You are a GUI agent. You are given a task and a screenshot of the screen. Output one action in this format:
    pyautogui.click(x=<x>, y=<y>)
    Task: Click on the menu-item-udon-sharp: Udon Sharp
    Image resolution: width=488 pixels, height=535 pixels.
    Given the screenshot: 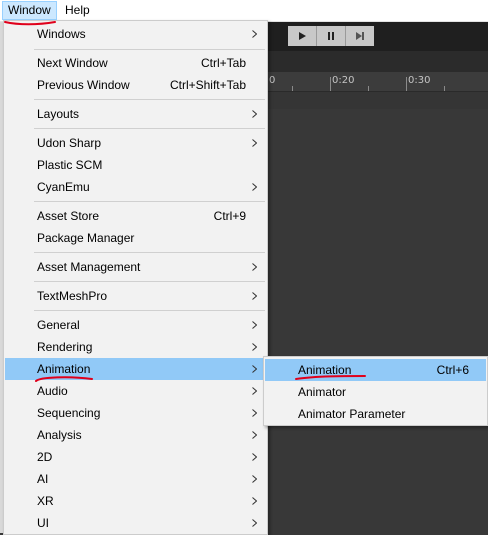 What is the action you would take?
    pyautogui.click(x=135, y=143)
    